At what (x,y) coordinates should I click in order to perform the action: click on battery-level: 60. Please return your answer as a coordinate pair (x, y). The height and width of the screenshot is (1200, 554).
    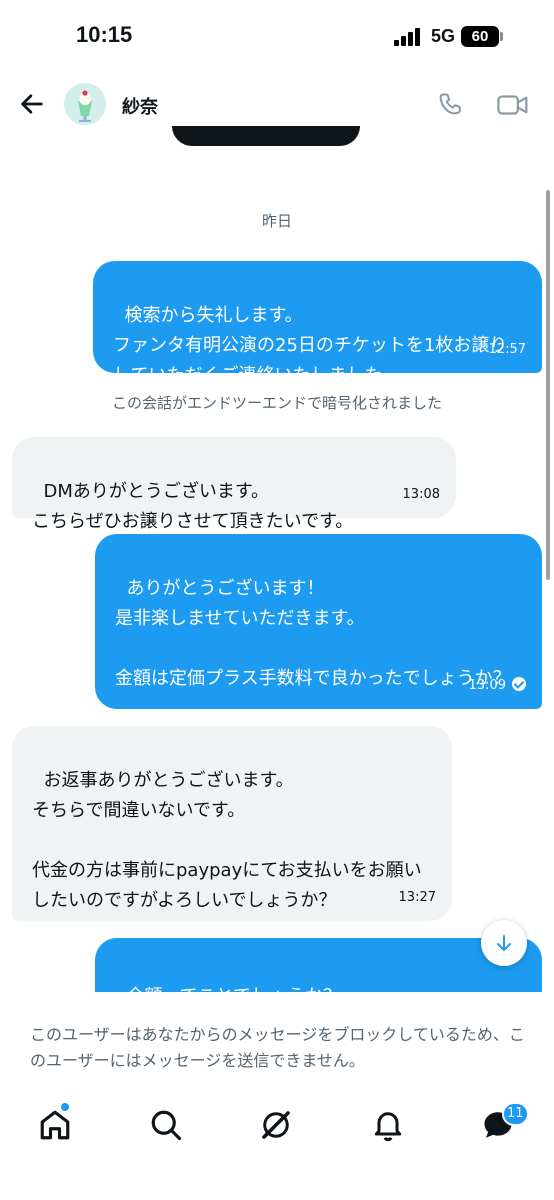
    Looking at the image, I should click on (480, 36).